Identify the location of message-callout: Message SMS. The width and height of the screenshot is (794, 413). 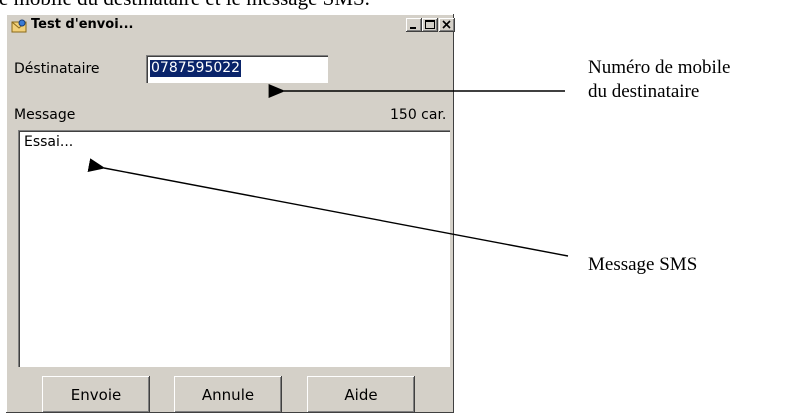
(643, 264).